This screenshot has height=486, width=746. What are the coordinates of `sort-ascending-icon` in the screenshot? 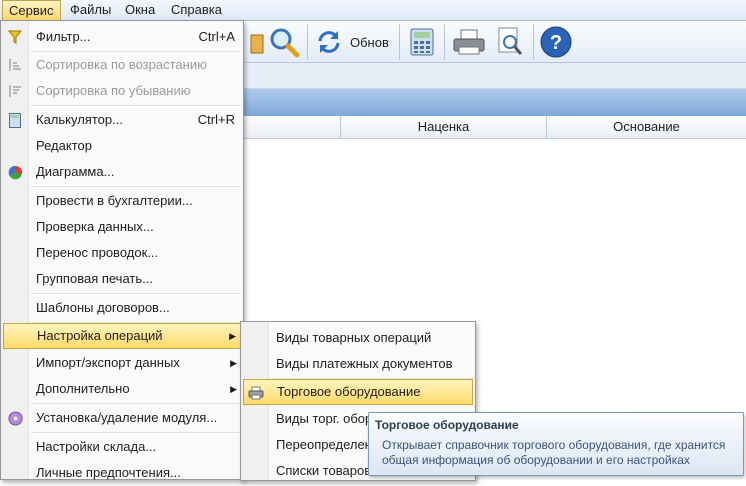 It's located at (15, 65).